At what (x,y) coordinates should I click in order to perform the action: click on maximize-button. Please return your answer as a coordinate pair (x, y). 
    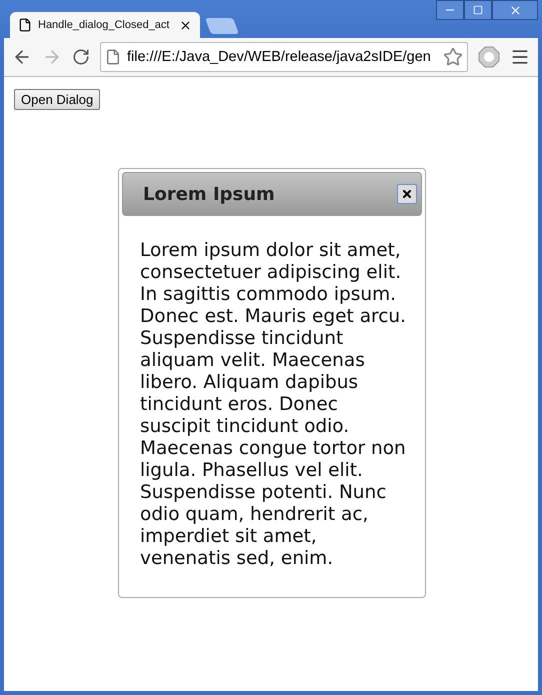
    Looking at the image, I should click on (478, 10).